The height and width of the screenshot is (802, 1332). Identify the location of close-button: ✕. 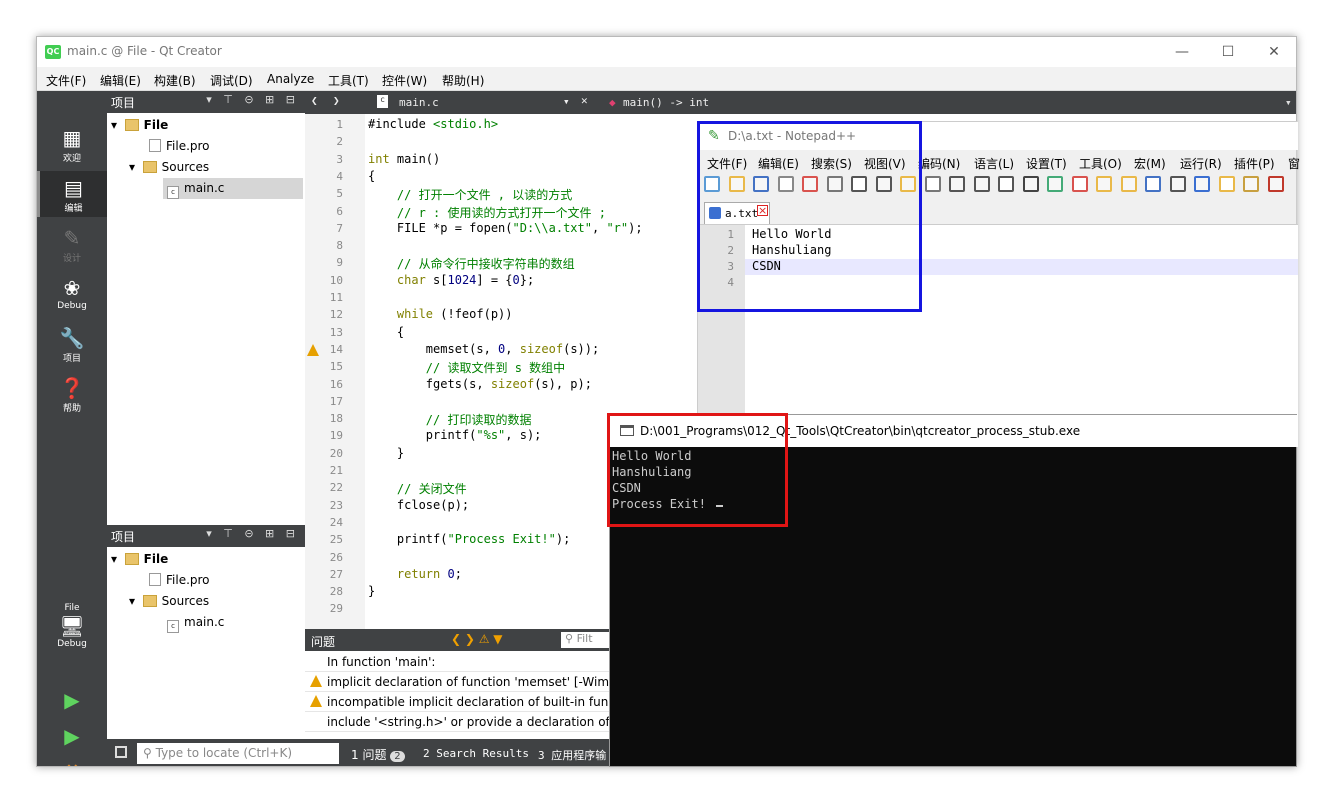
(1274, 52).